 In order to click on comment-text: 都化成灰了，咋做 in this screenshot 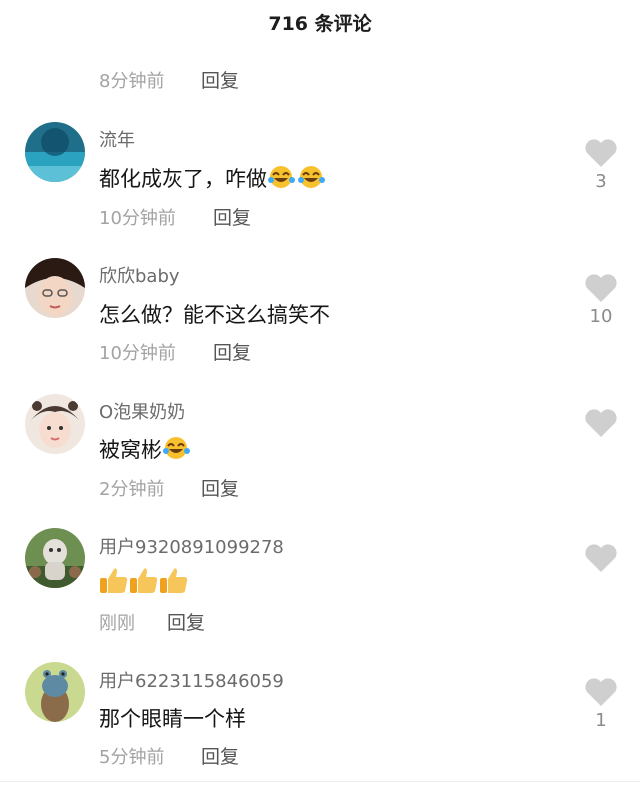, I will do `click(213, 179)`.